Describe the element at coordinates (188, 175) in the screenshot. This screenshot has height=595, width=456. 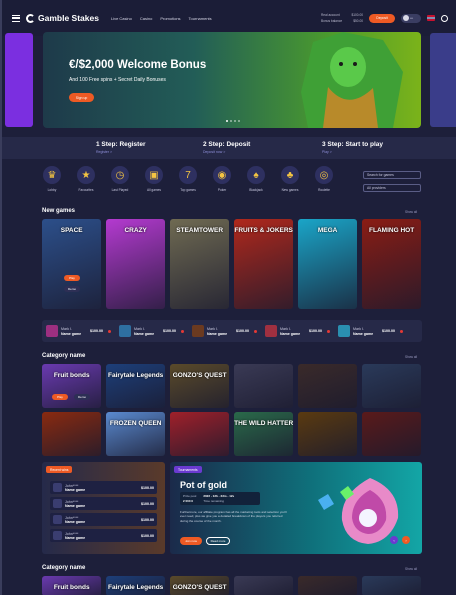
I see `seven-icon: 7` at that location.